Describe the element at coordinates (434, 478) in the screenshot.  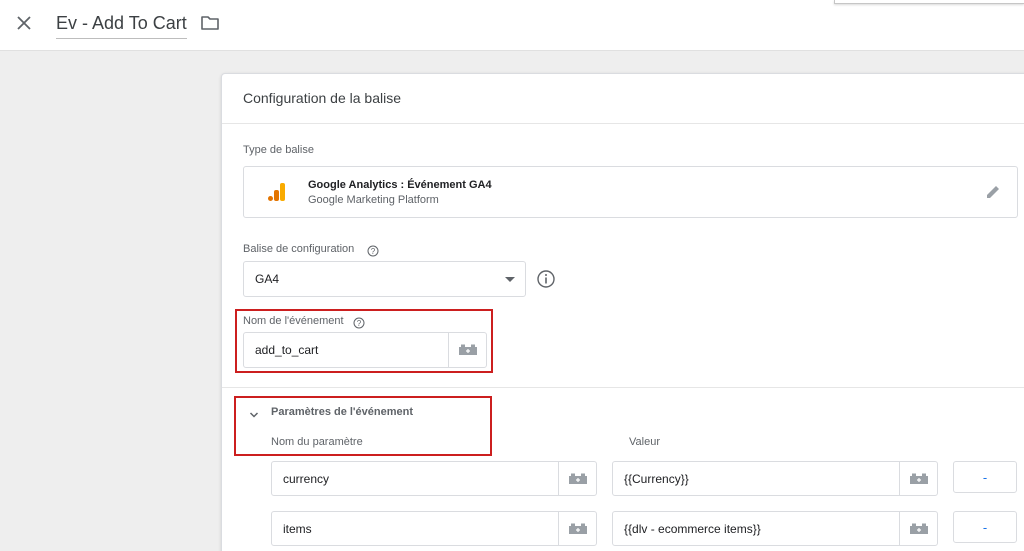
I see `param-name-input: currency` at that location.